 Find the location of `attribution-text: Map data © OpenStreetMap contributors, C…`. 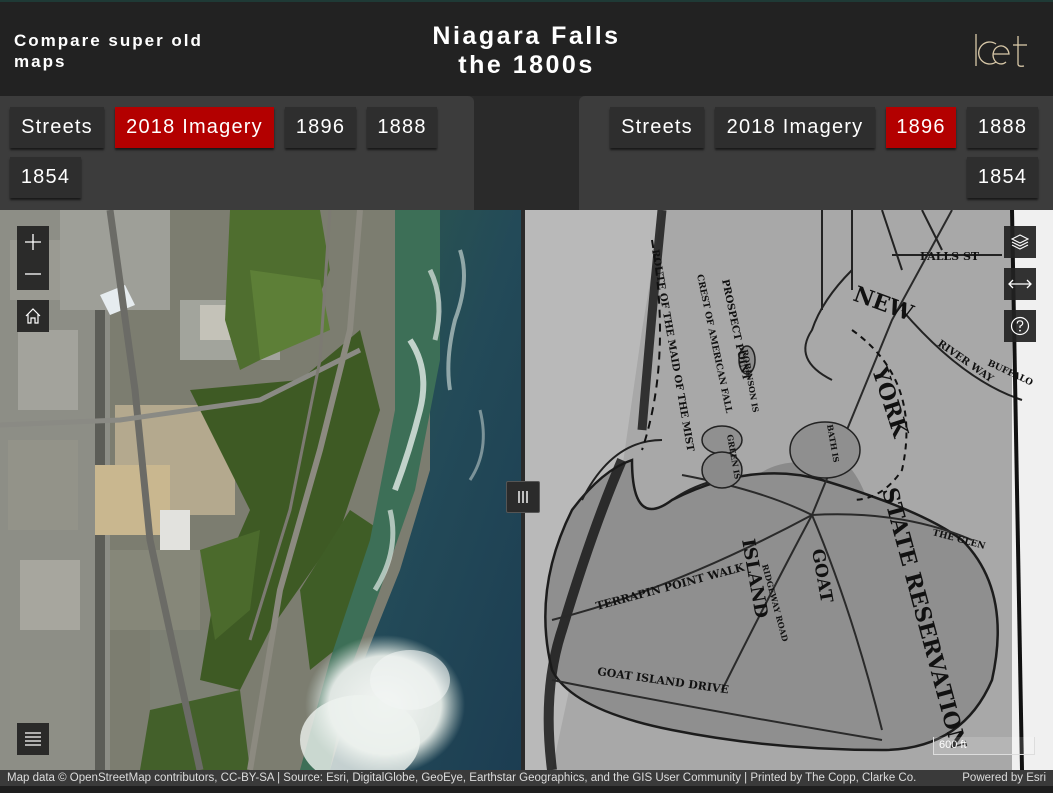

attribution-text: Map data © OpenStreetMap contributors, C… is located at coordinates (462, 778).